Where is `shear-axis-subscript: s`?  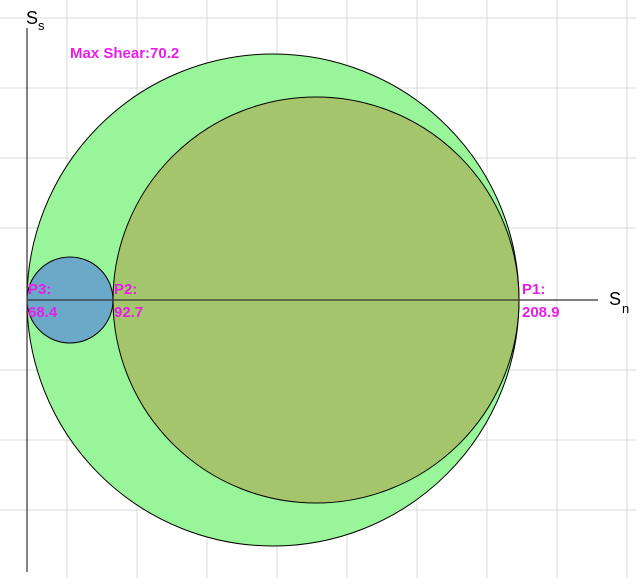 shear-axis-subscript: s is located at coordinates (41, 25).